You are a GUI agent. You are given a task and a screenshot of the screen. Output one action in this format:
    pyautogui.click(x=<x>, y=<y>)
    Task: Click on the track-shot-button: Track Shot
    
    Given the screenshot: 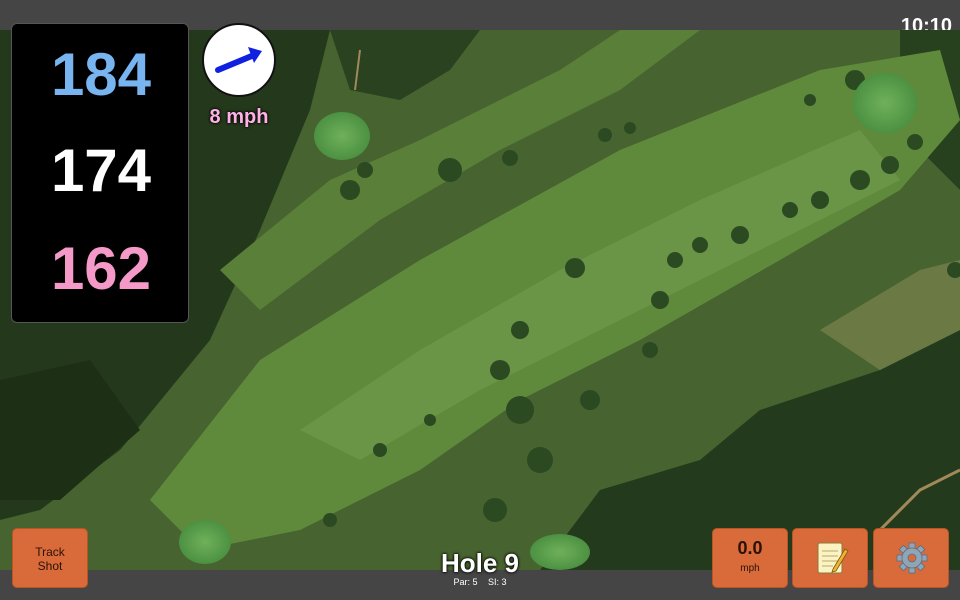 What is the action you would take?
    pyautogui.click(x=50, y=558)
    